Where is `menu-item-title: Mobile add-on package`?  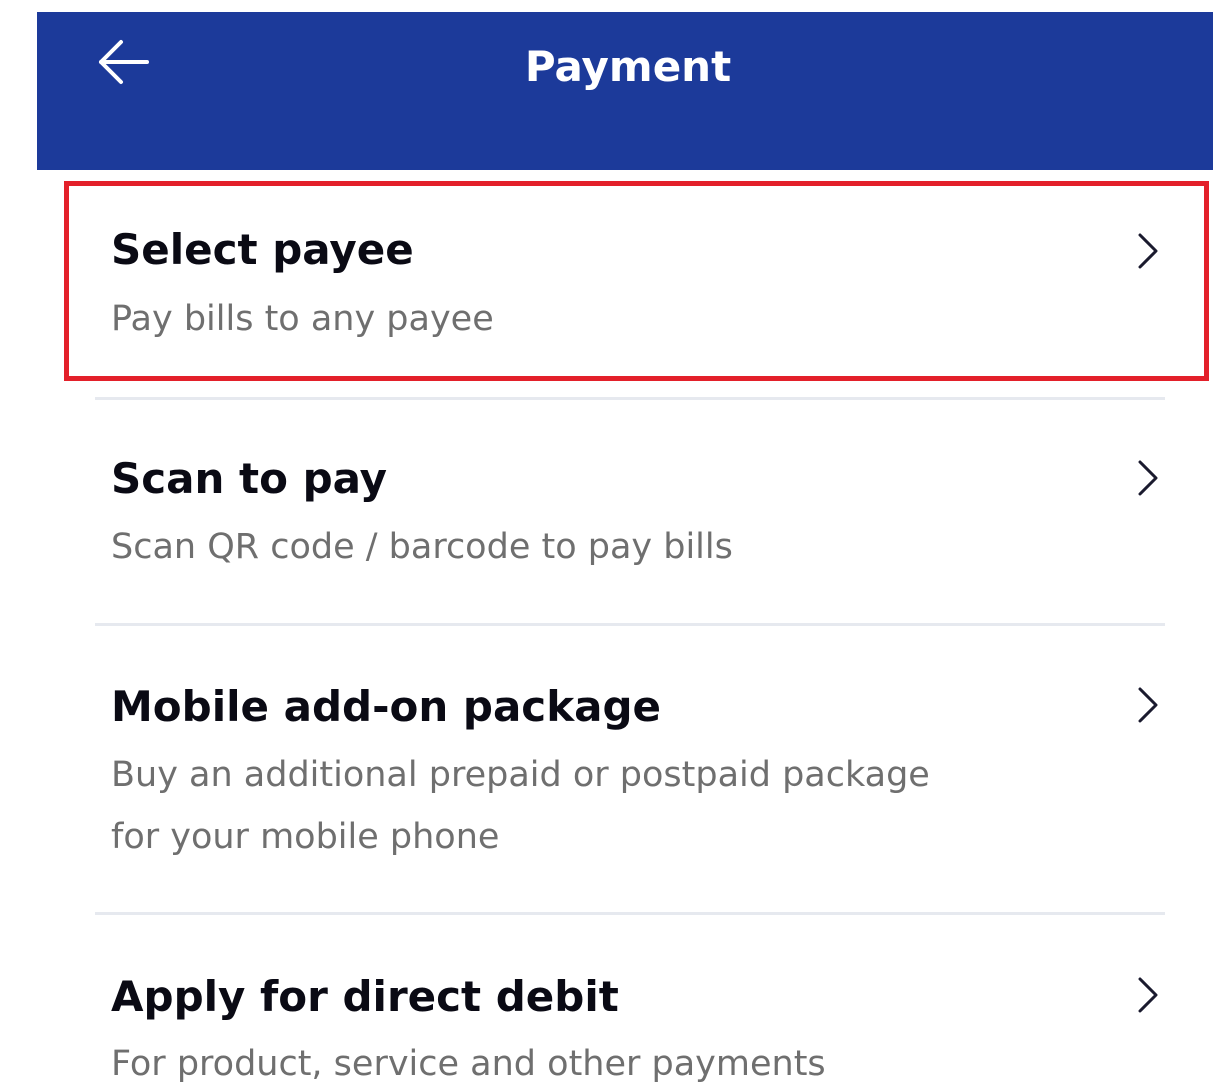 menu-item-title: Mobile add-on package is located at coordinates (386, 706).